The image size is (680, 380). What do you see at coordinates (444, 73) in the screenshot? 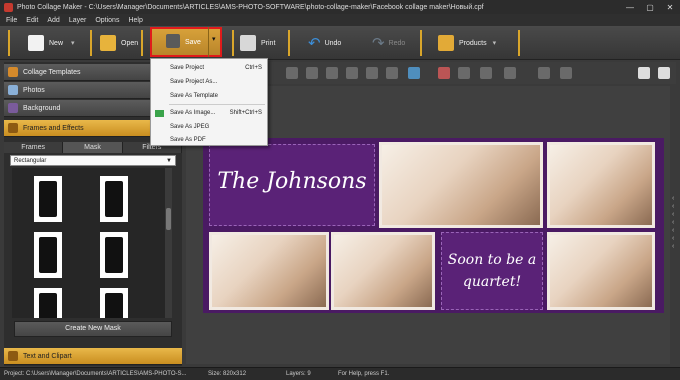
I see `delete-icon` at bounding box center [444, 73].